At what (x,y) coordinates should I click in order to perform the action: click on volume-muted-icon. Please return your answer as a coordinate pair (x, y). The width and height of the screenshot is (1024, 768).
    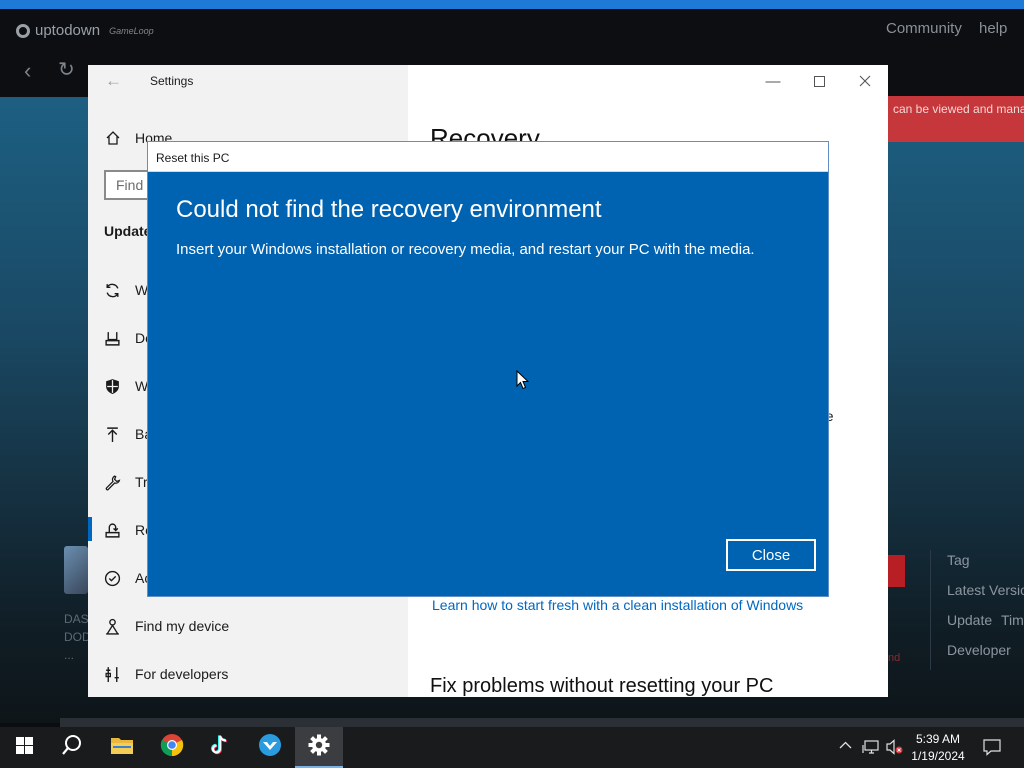
    Looking at the image, I should click on (895, 748).